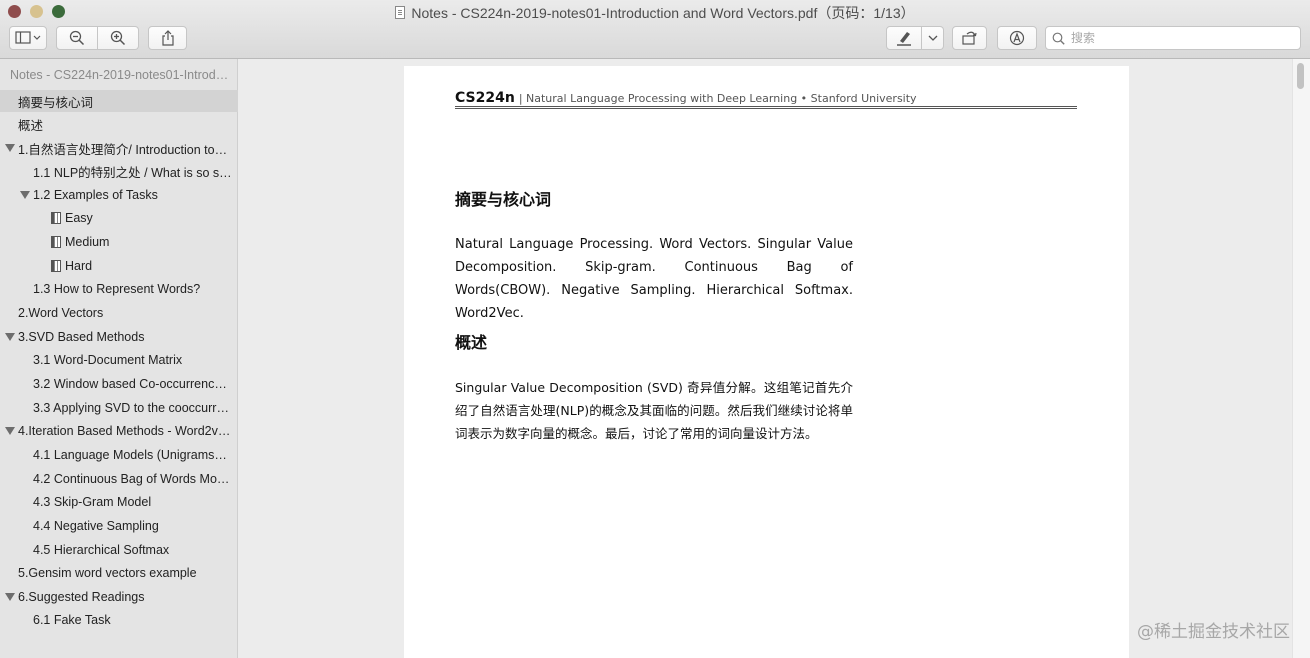 Image resolution: width=1310 pixels, height=658 pixels. I want to click on highlight-button, so click(904, 38).